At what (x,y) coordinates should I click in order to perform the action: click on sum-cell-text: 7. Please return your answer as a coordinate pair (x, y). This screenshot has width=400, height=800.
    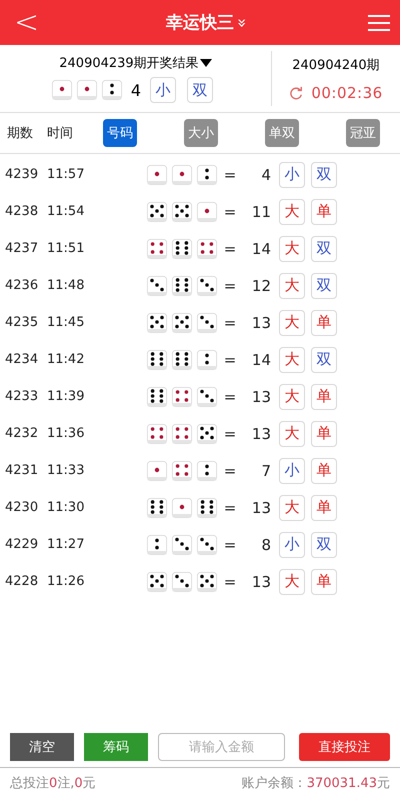
    Looking at the image, I should click on (265, 471).